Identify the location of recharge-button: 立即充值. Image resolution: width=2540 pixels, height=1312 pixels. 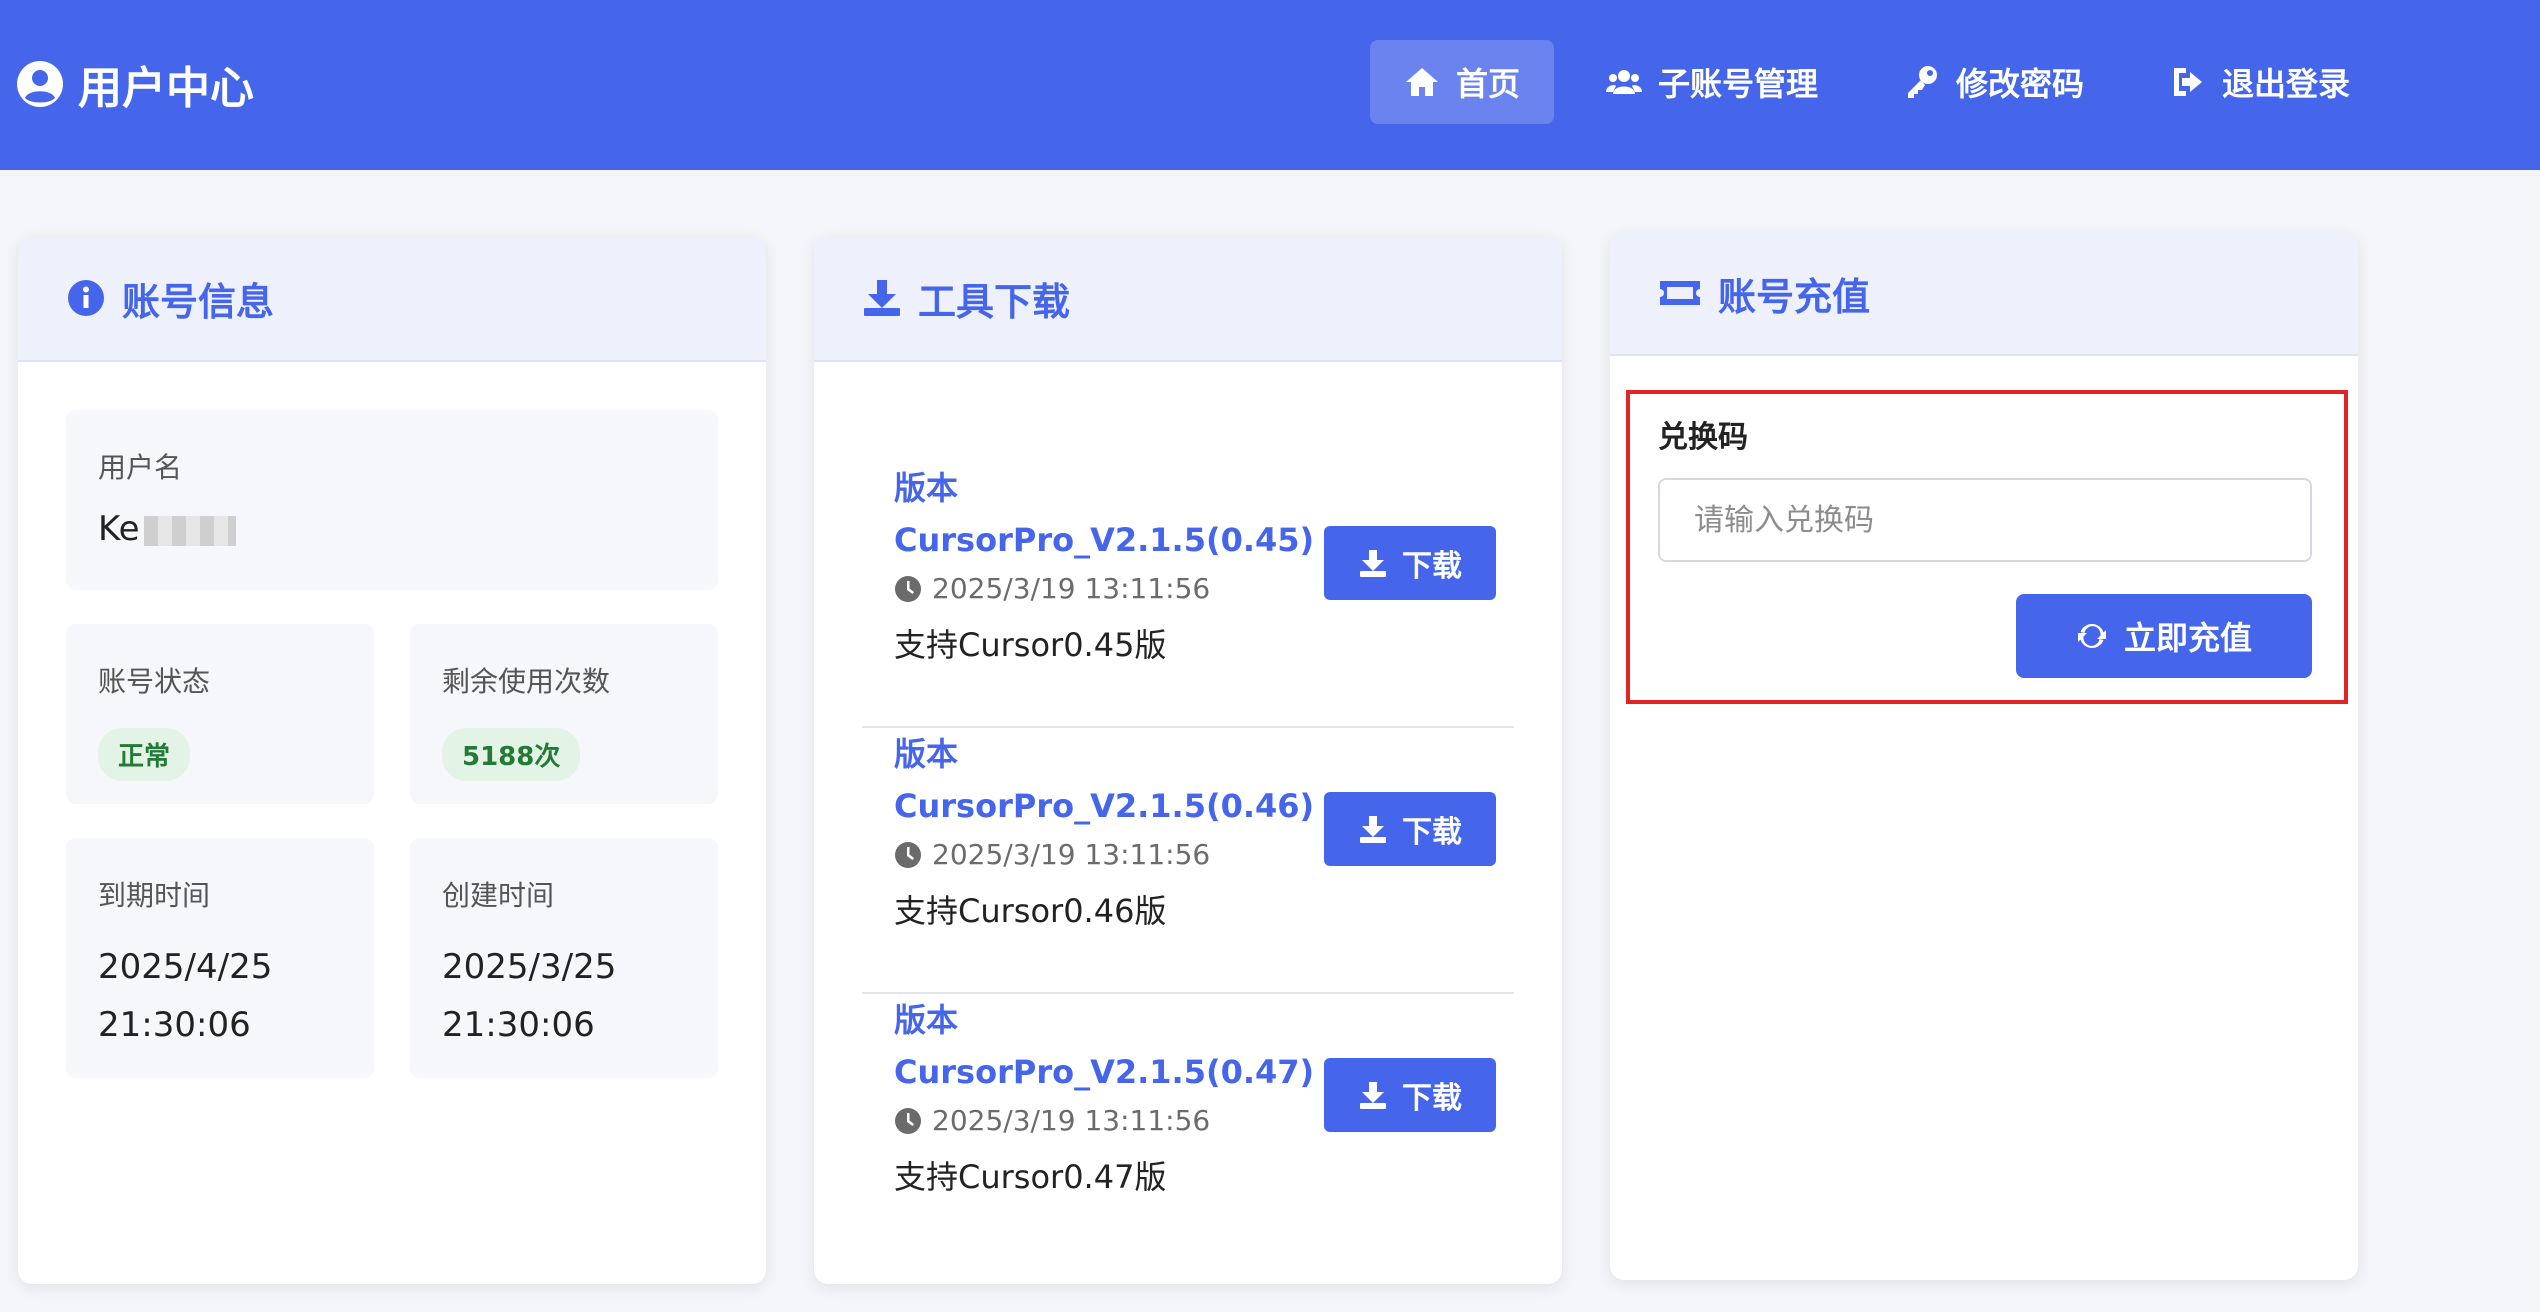
(2164, 636).